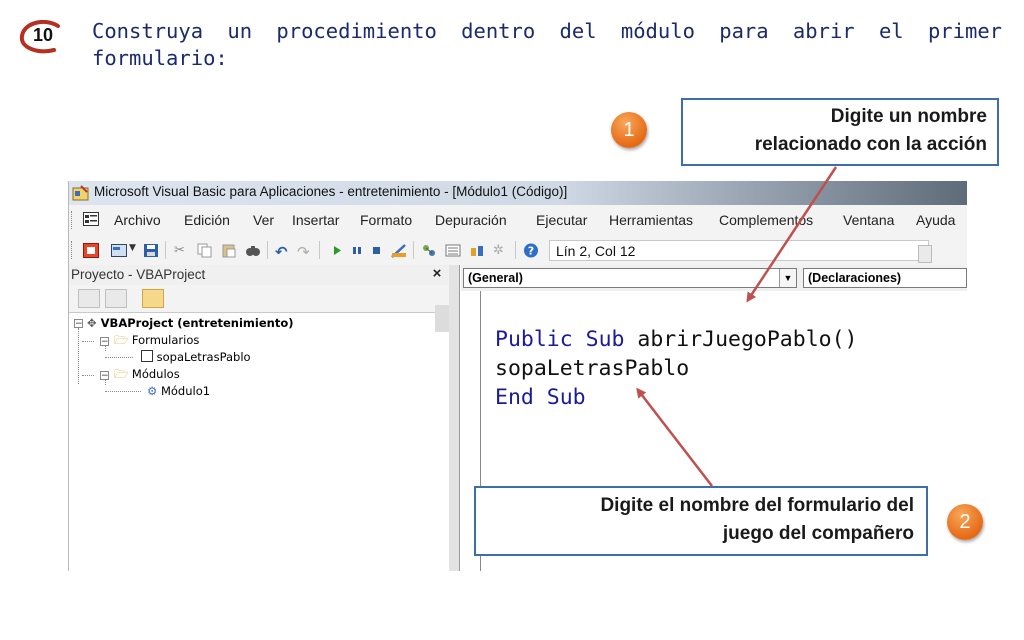 The image size is (1024, 640). I want to click on find-icon, so click(253, 250).